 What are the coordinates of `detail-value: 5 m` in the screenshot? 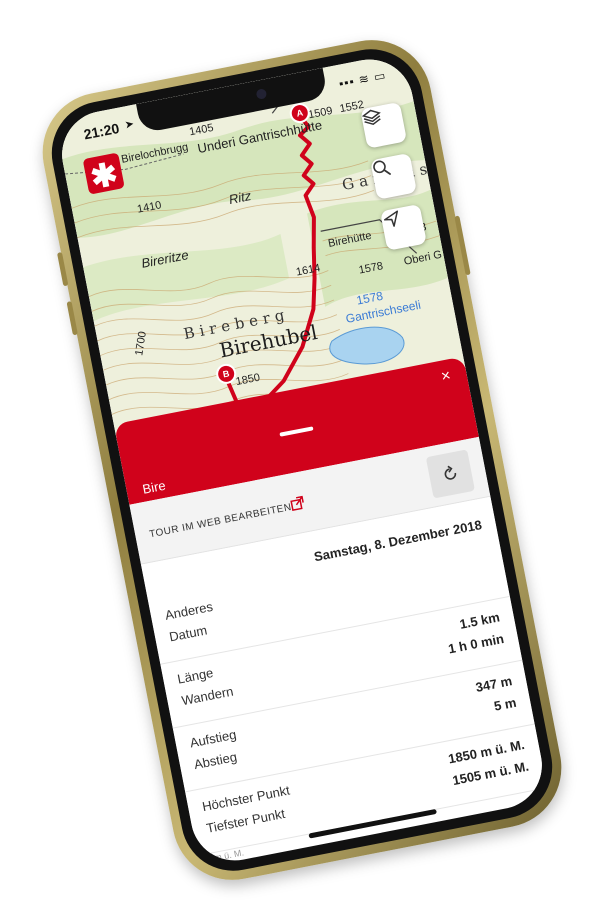 It's located at (505, 704).